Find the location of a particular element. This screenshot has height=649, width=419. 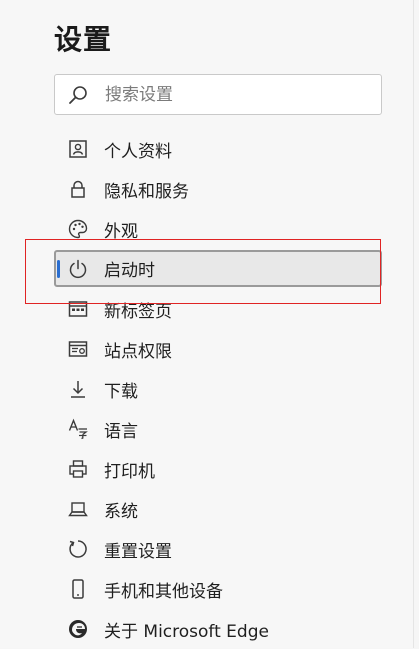

search-input is located at coordinates (235, 95).